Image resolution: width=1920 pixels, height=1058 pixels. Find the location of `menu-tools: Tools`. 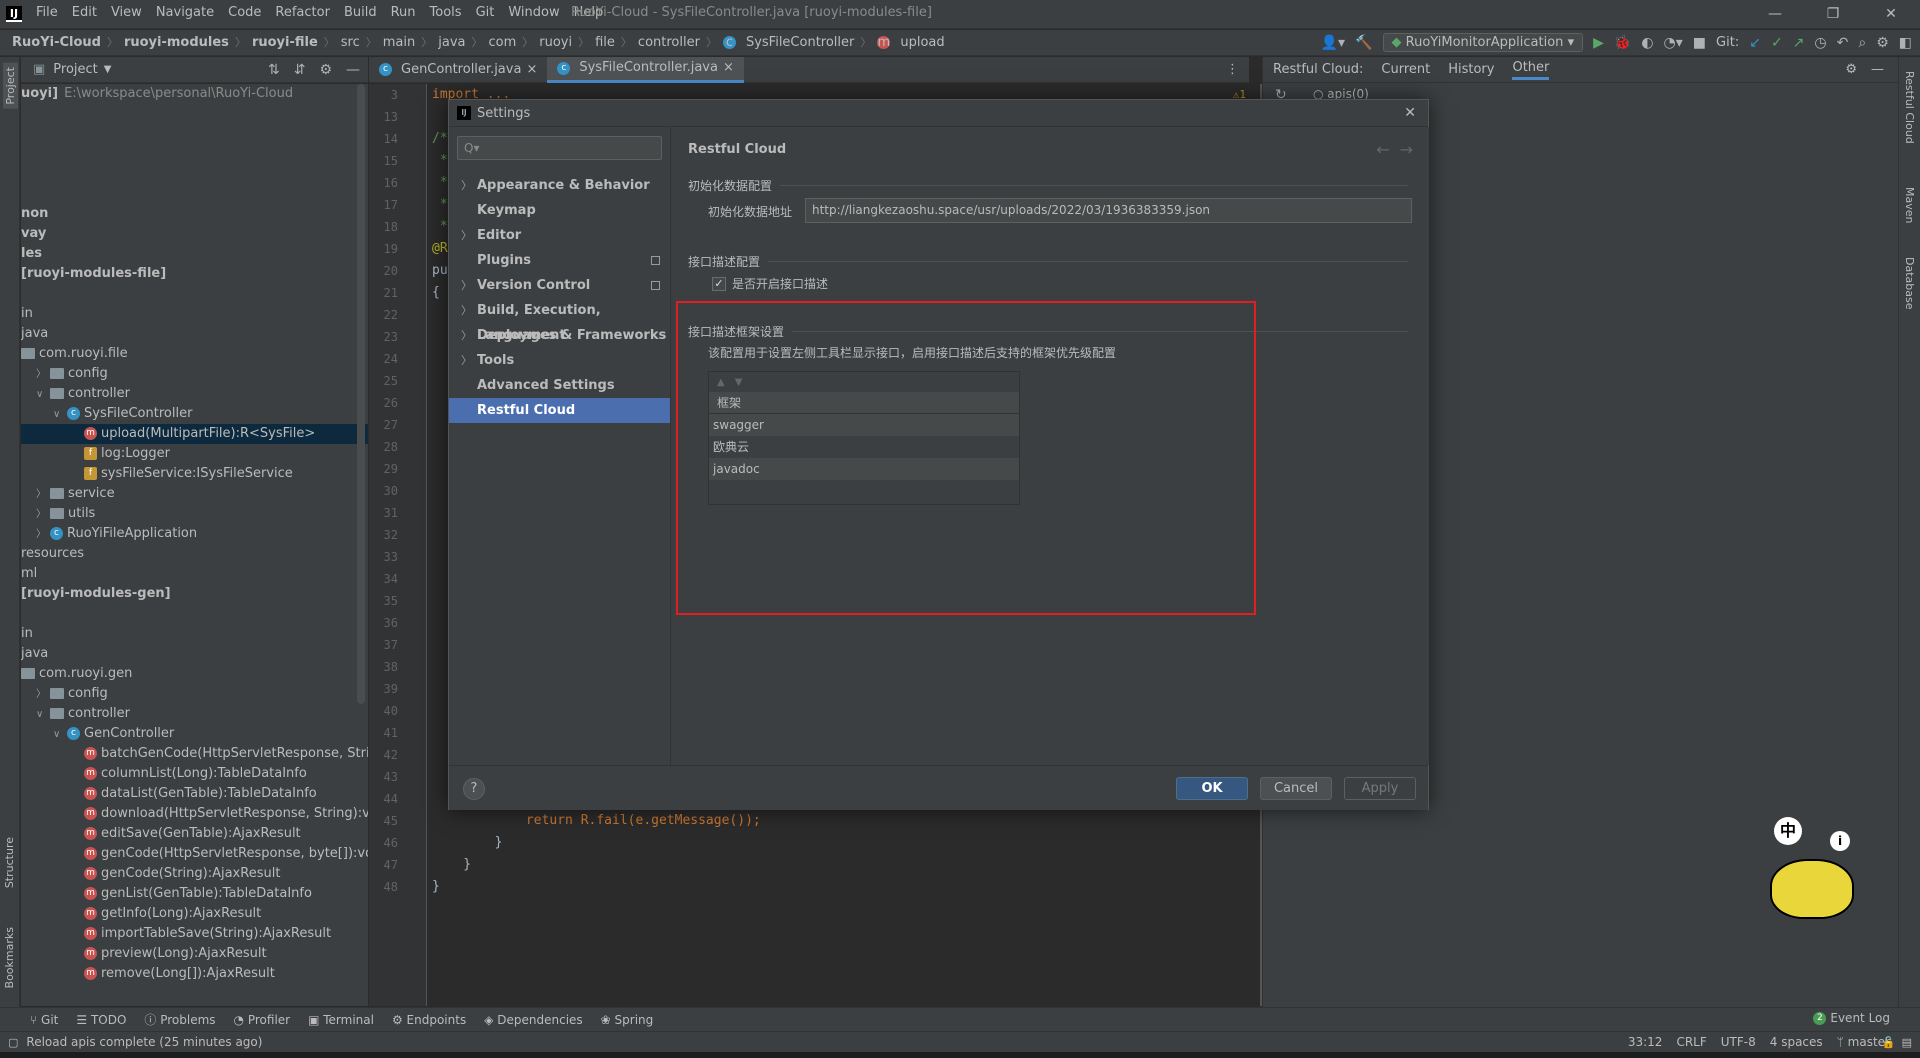

menu-tools: Tools is located at coordinates (446, 12).